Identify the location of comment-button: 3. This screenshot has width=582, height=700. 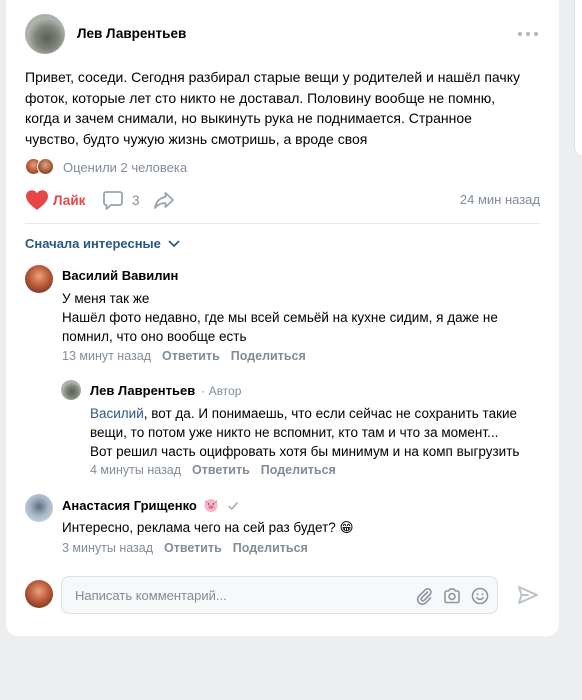
(121, 200).